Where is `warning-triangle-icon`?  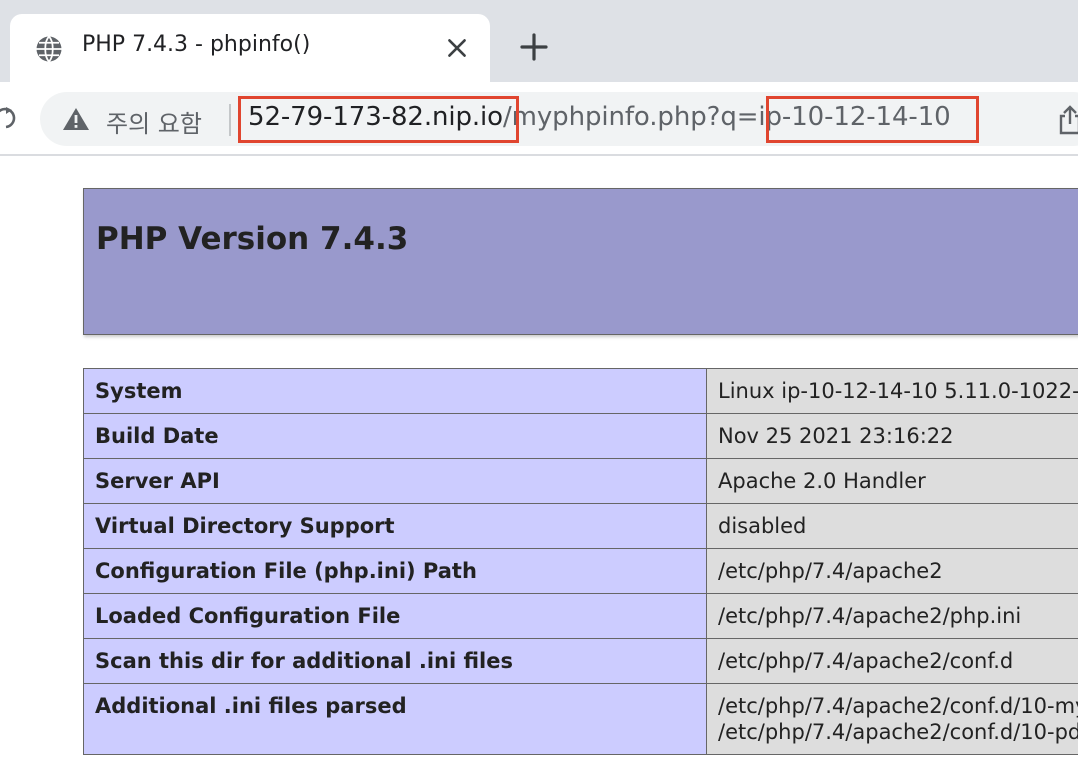 warning-triangle-icon is located at coordinates (76, 119).